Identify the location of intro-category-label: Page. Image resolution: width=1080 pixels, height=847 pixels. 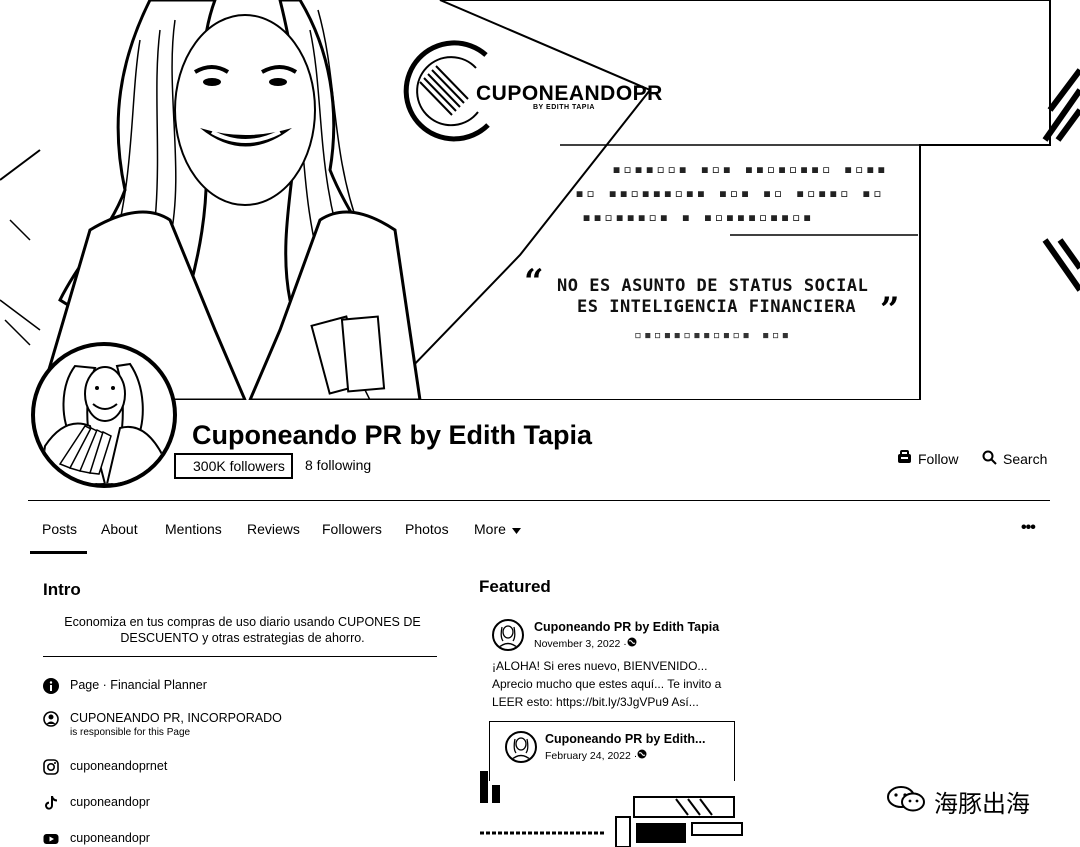
(85, 685).